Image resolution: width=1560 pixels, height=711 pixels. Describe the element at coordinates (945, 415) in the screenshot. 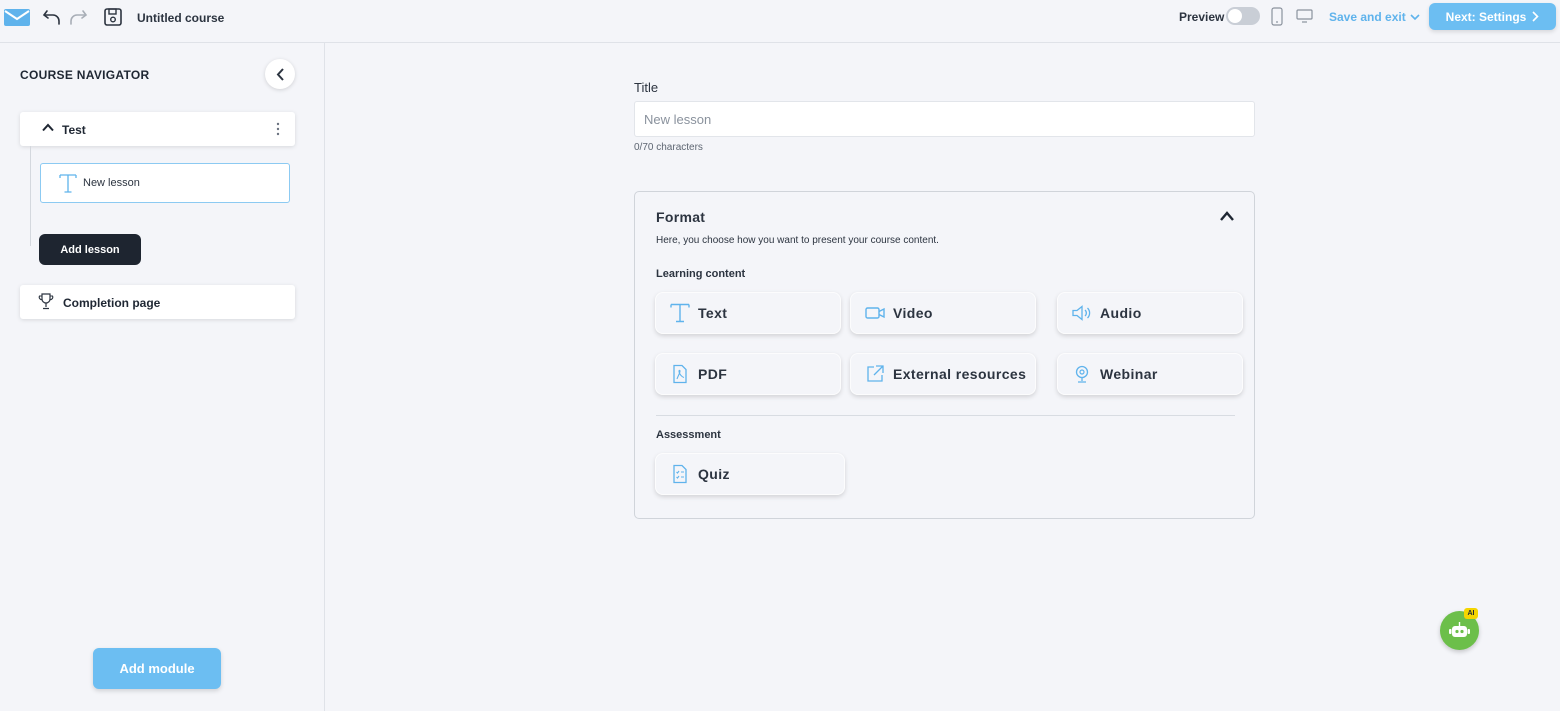

I see `divider` at that location.